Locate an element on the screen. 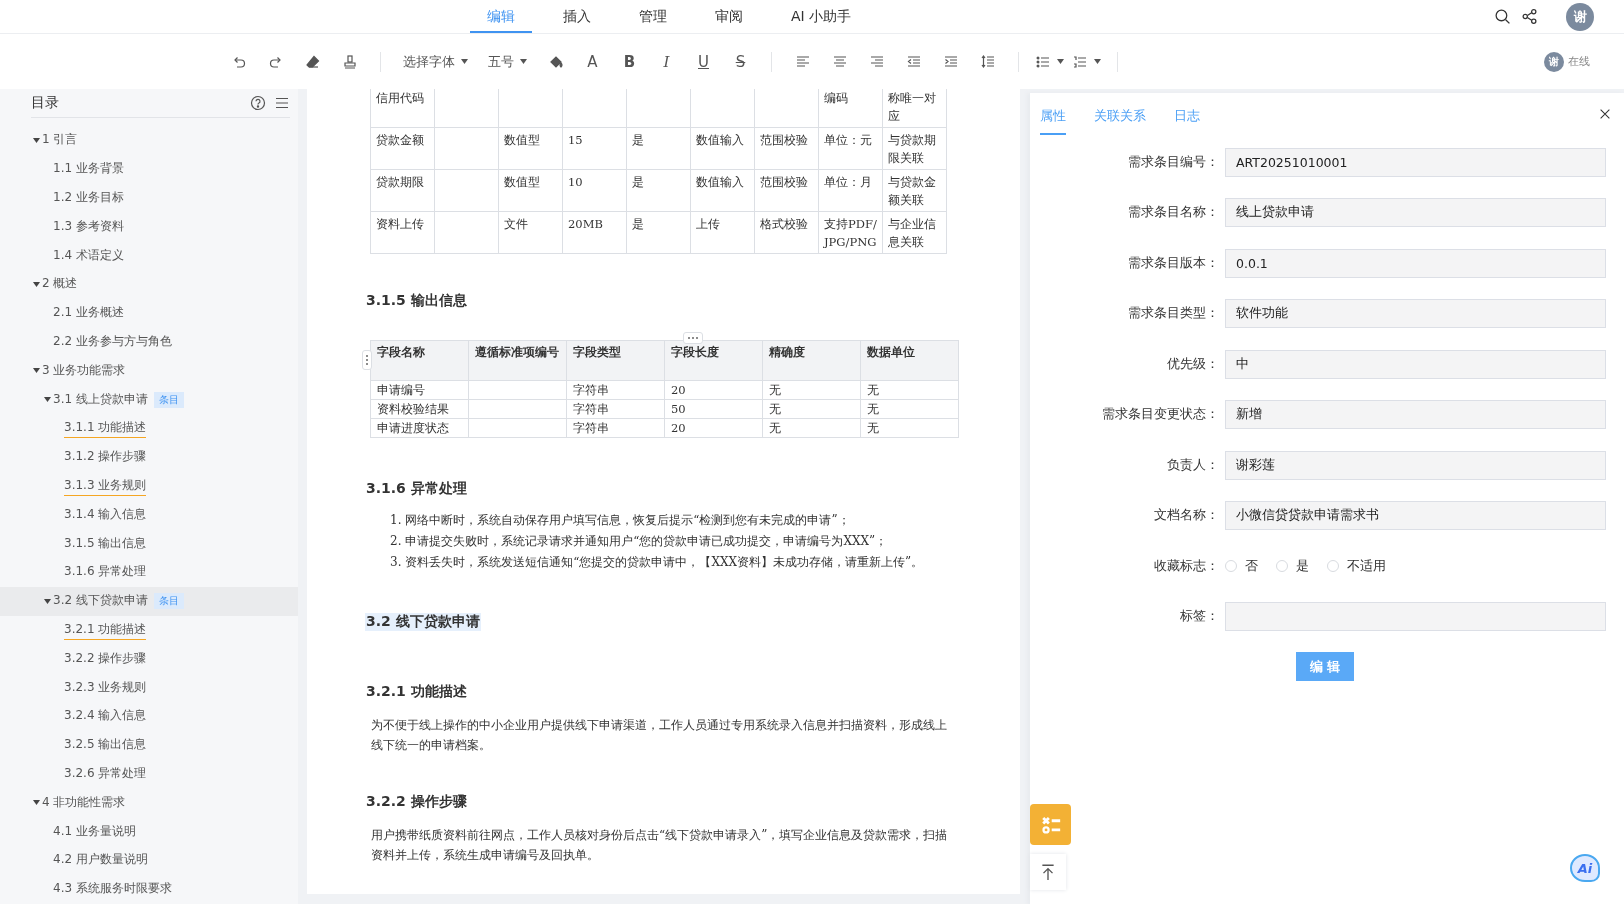  menu-tab: 审阅 is located at coordinates (729, 16).